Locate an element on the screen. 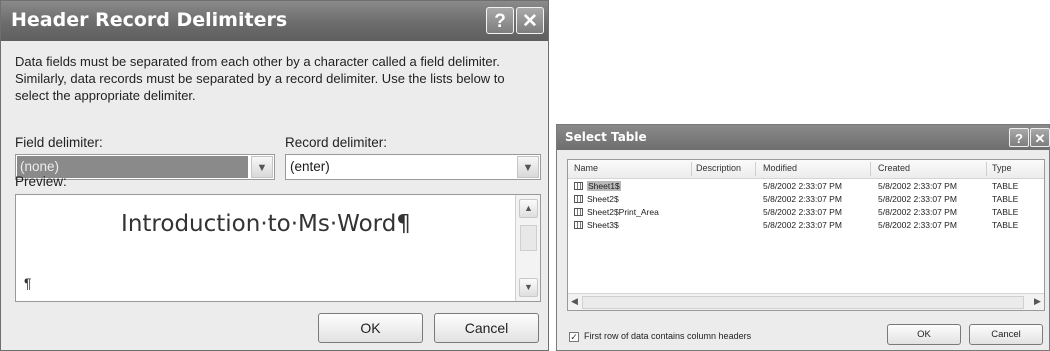  preview-label: Preview: is located at coordinates (41, 181).